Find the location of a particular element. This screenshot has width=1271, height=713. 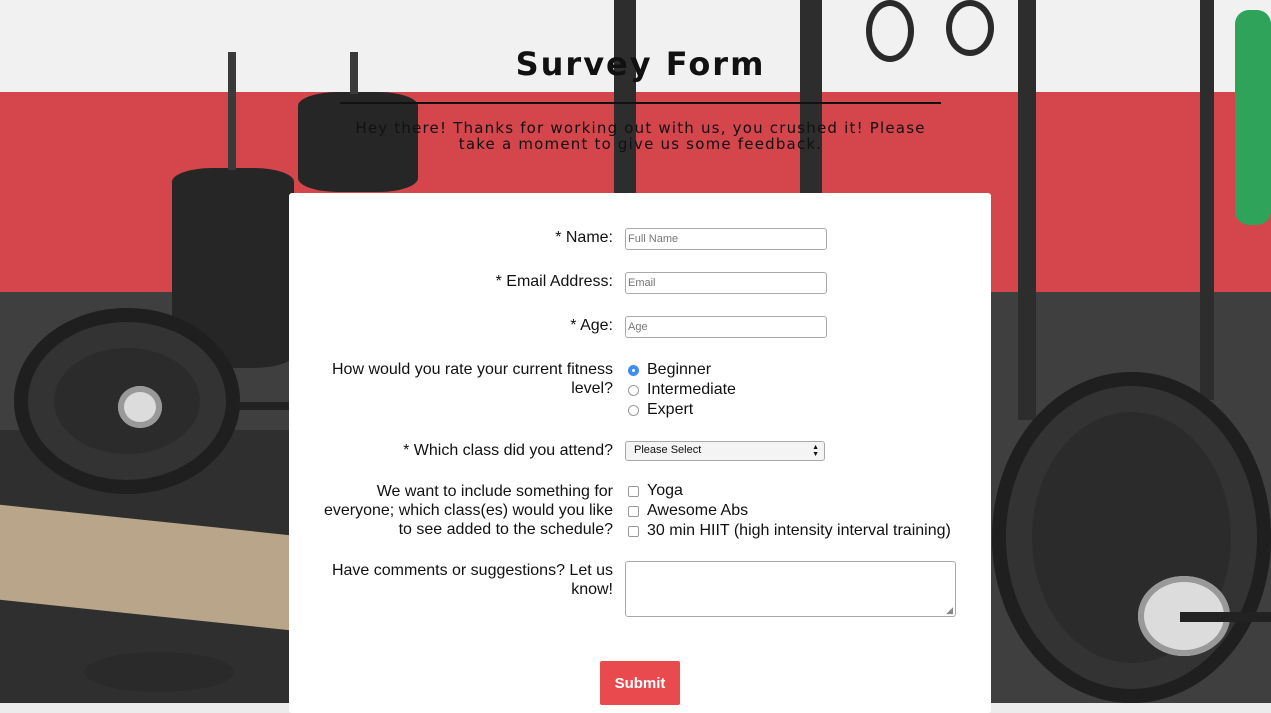

age-input is located at coordinates (726, 327).